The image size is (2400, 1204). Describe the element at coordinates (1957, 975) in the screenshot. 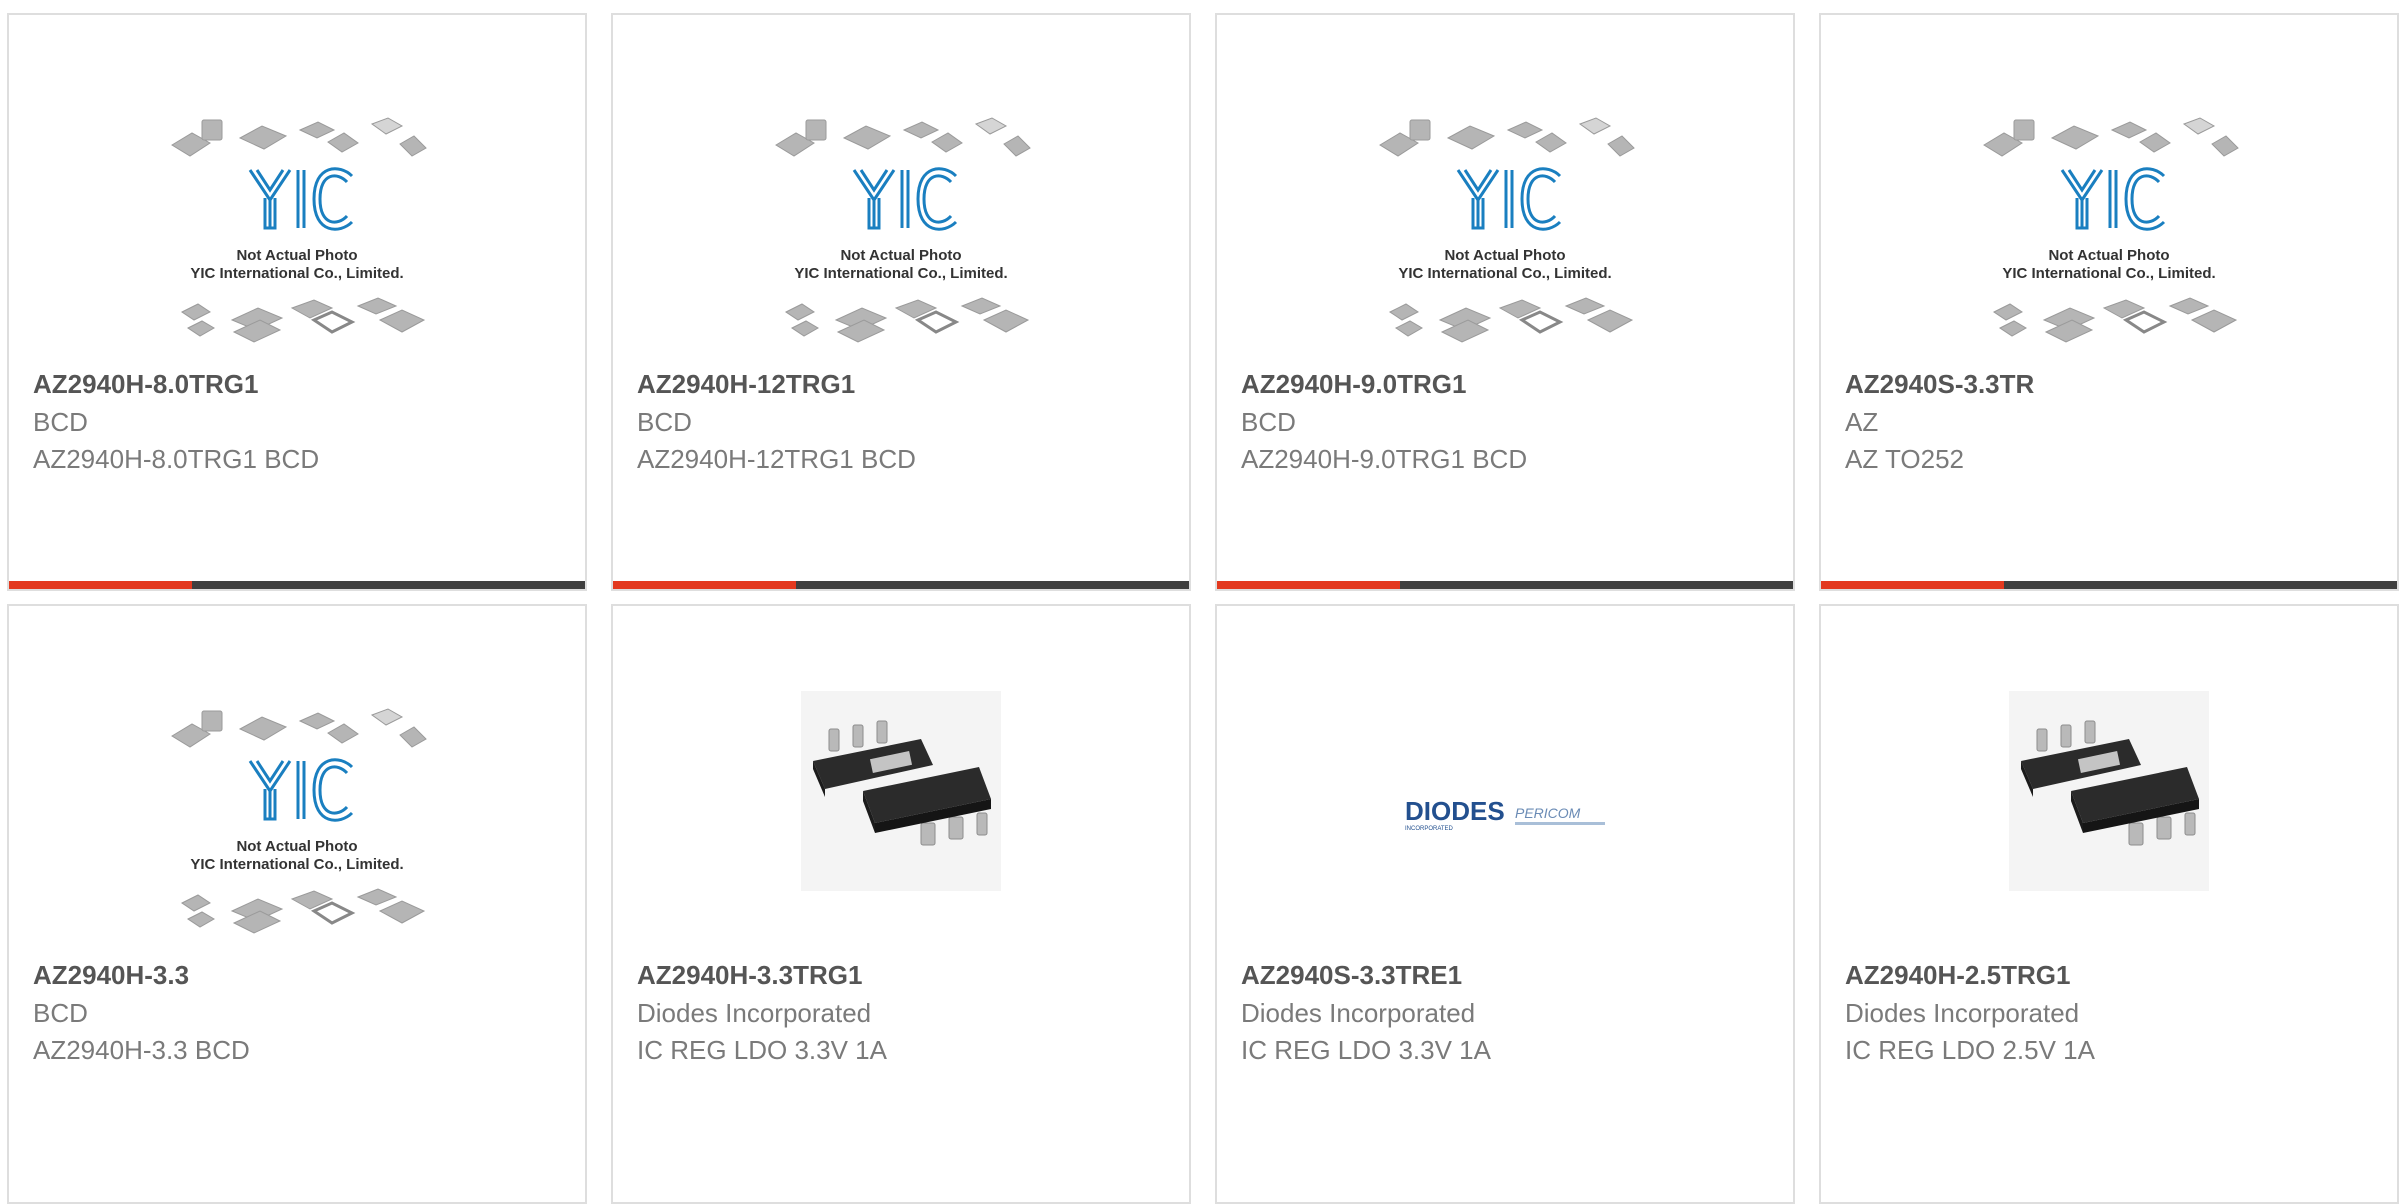

I see `product-part-number: AZ2940H-2.5TRG1` at that location.